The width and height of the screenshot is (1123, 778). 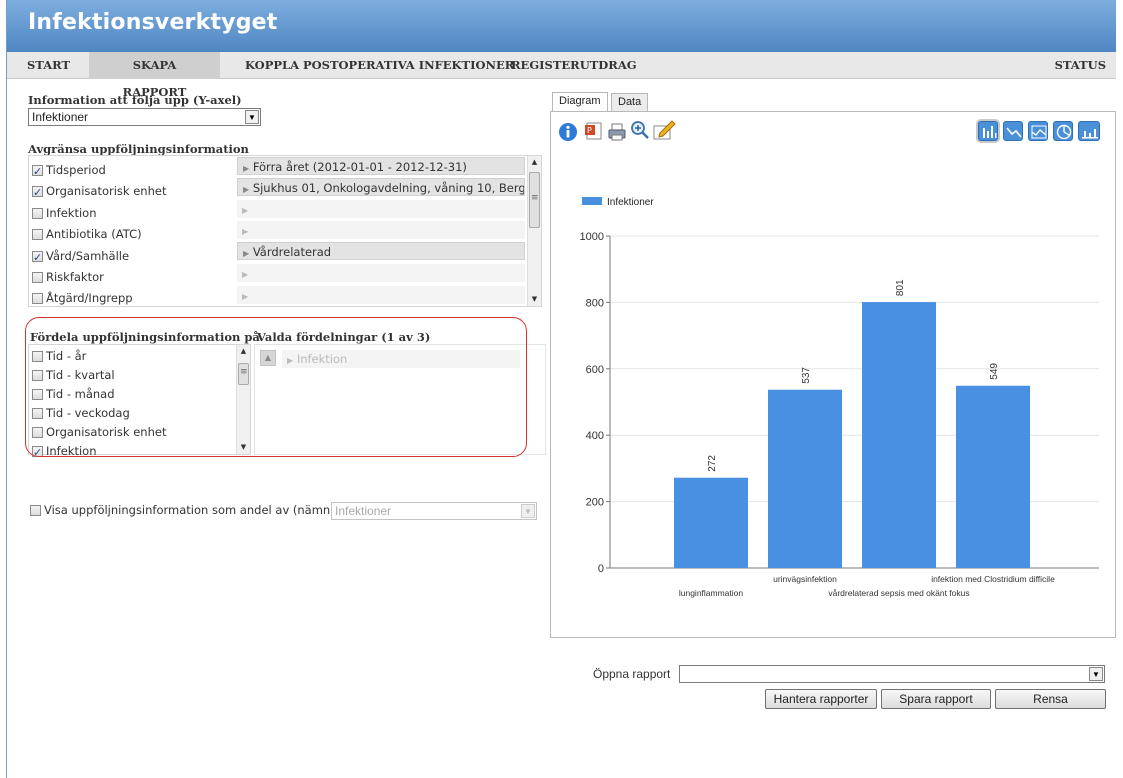 I want to click on limit-value-riskfaktor: ▶, so click(x=381, y=273).